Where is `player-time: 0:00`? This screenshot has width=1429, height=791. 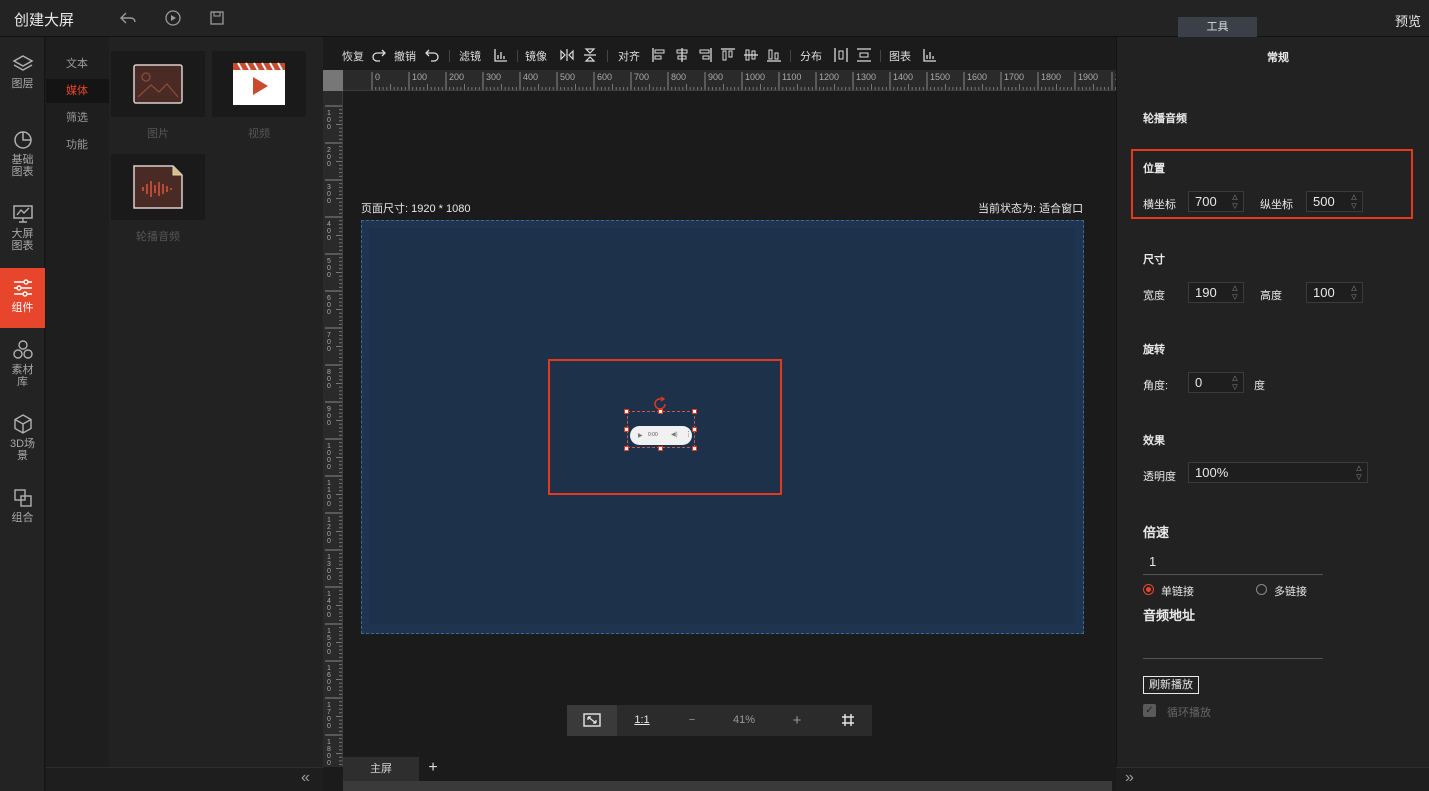
player-time: 0:00 is located at coordinates (653, 435).